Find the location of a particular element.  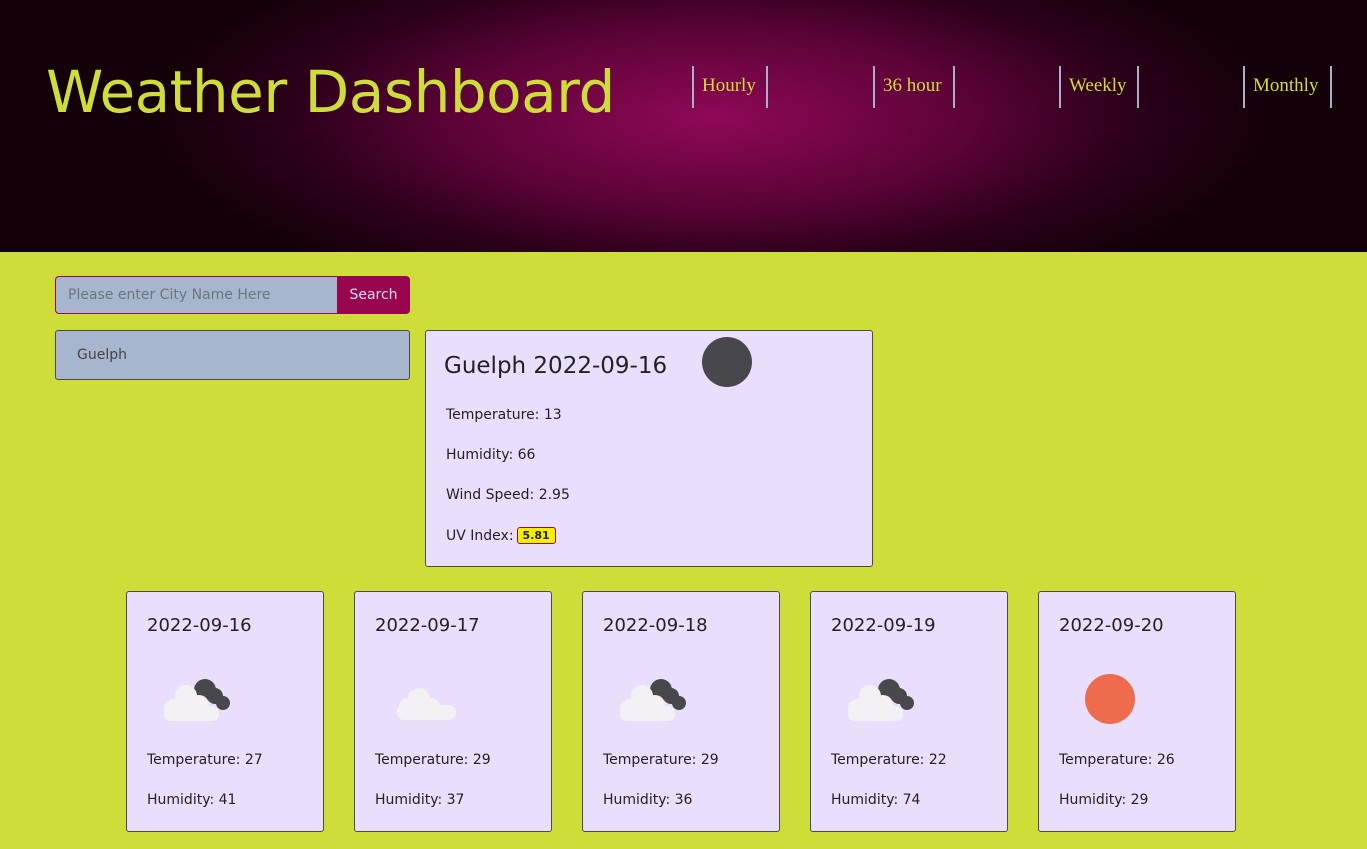

forecast-card: 2022-09-18 Temperature: 29 Humidity: 36 is located at coordinates (681, 711).